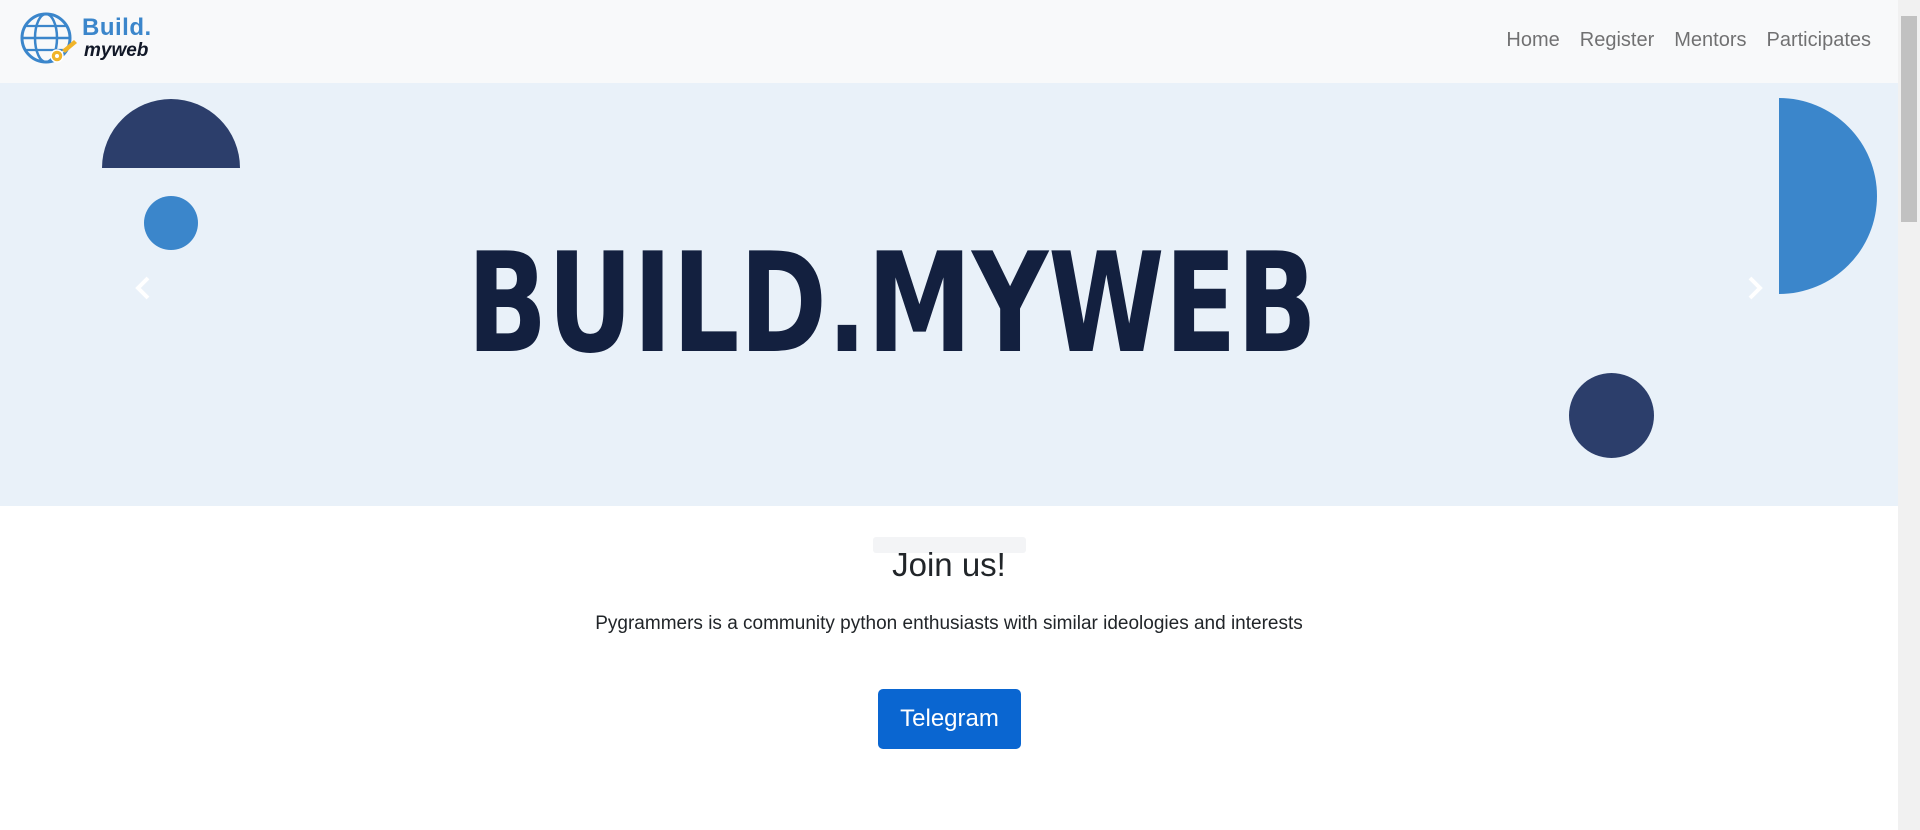 The width and height of the screenshot is (1920, 830). Describe the element at coordinates (48, 38) in the screenshot. I see `globe-wrench-icon` at that location.